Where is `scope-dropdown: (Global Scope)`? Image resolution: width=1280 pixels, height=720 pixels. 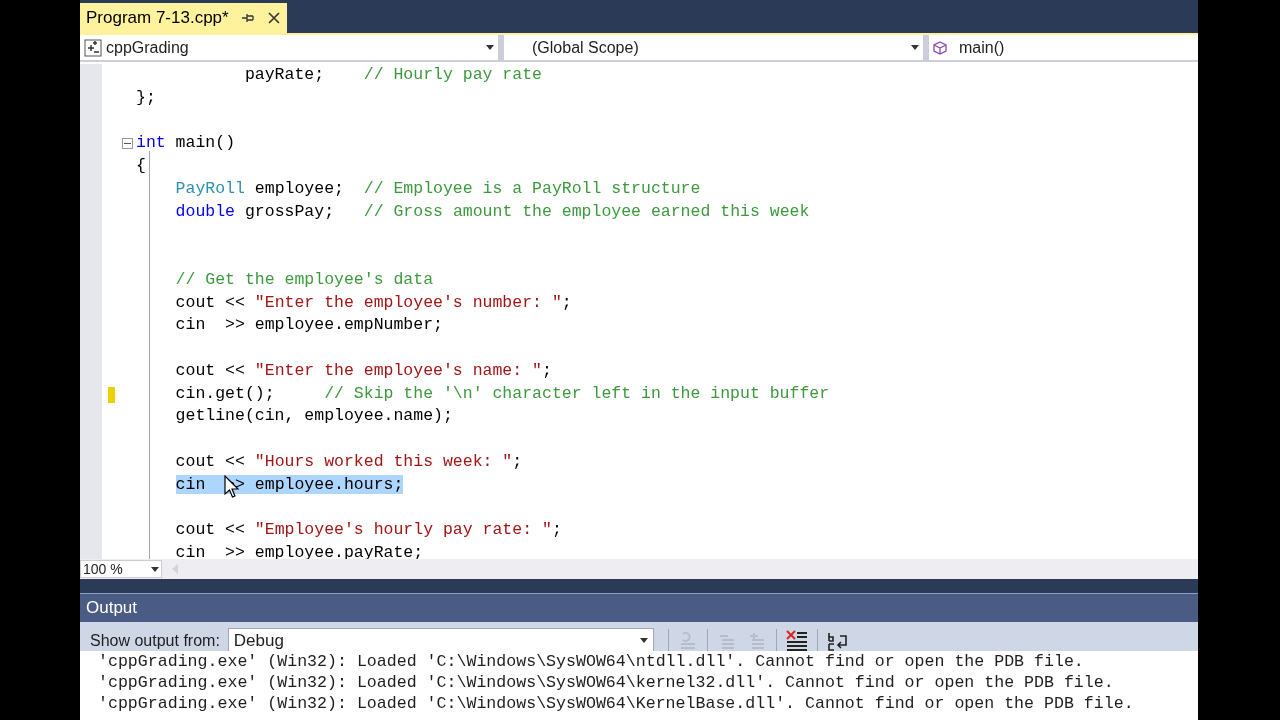
scope-dropdown: (Global Scope) is located at coordinates (713, 47).